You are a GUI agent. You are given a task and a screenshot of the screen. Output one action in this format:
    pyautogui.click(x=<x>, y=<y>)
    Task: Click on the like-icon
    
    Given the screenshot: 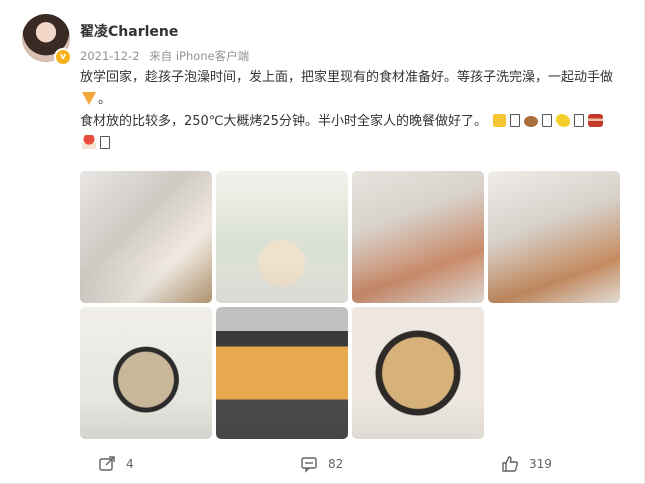 What is the action you would take?
    pyautogui.click(x=510, y=464)
    